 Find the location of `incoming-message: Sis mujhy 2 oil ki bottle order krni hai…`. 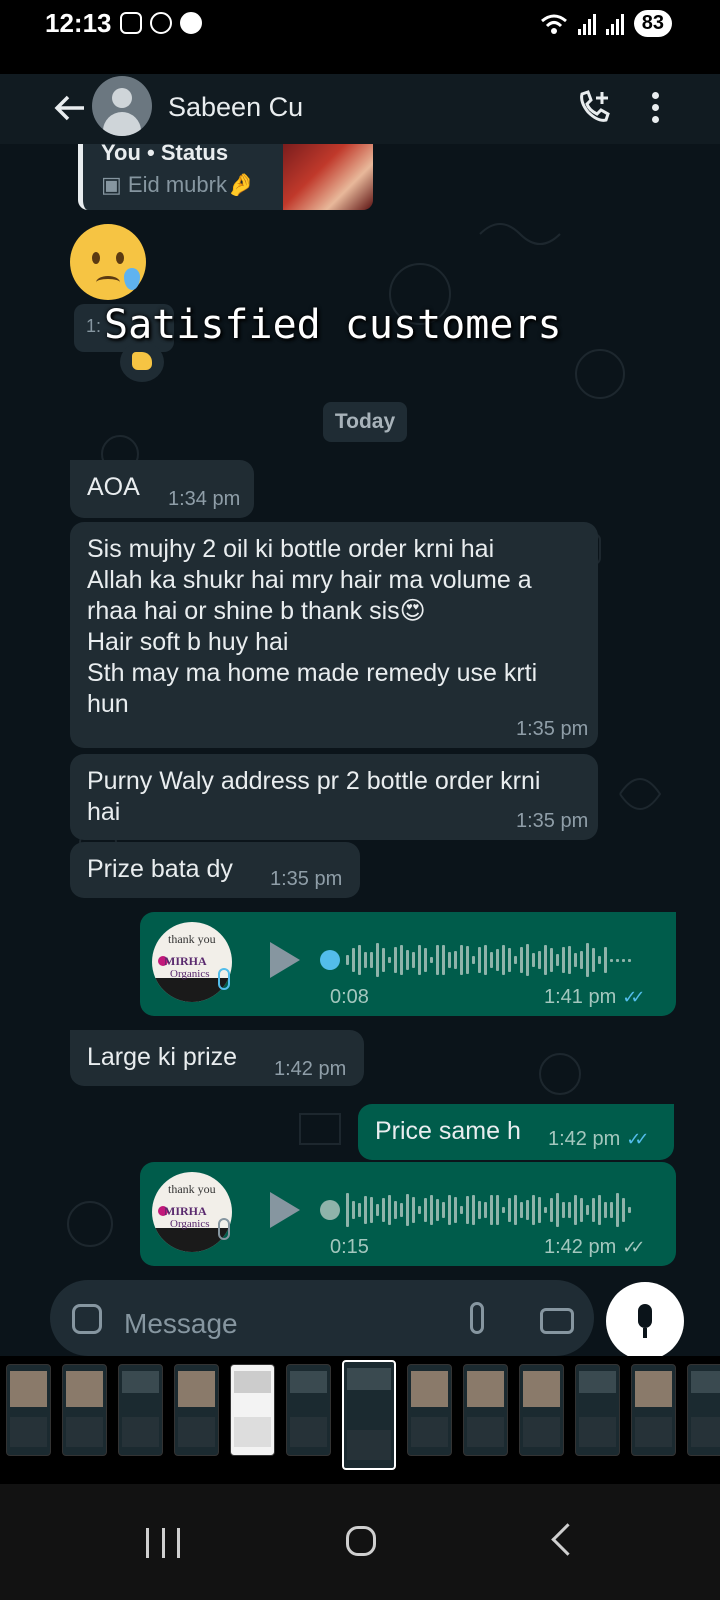

incoming-message: Sis mujhy 2 oil ki bottle order krni hai… is located at coordinates (334, 635).